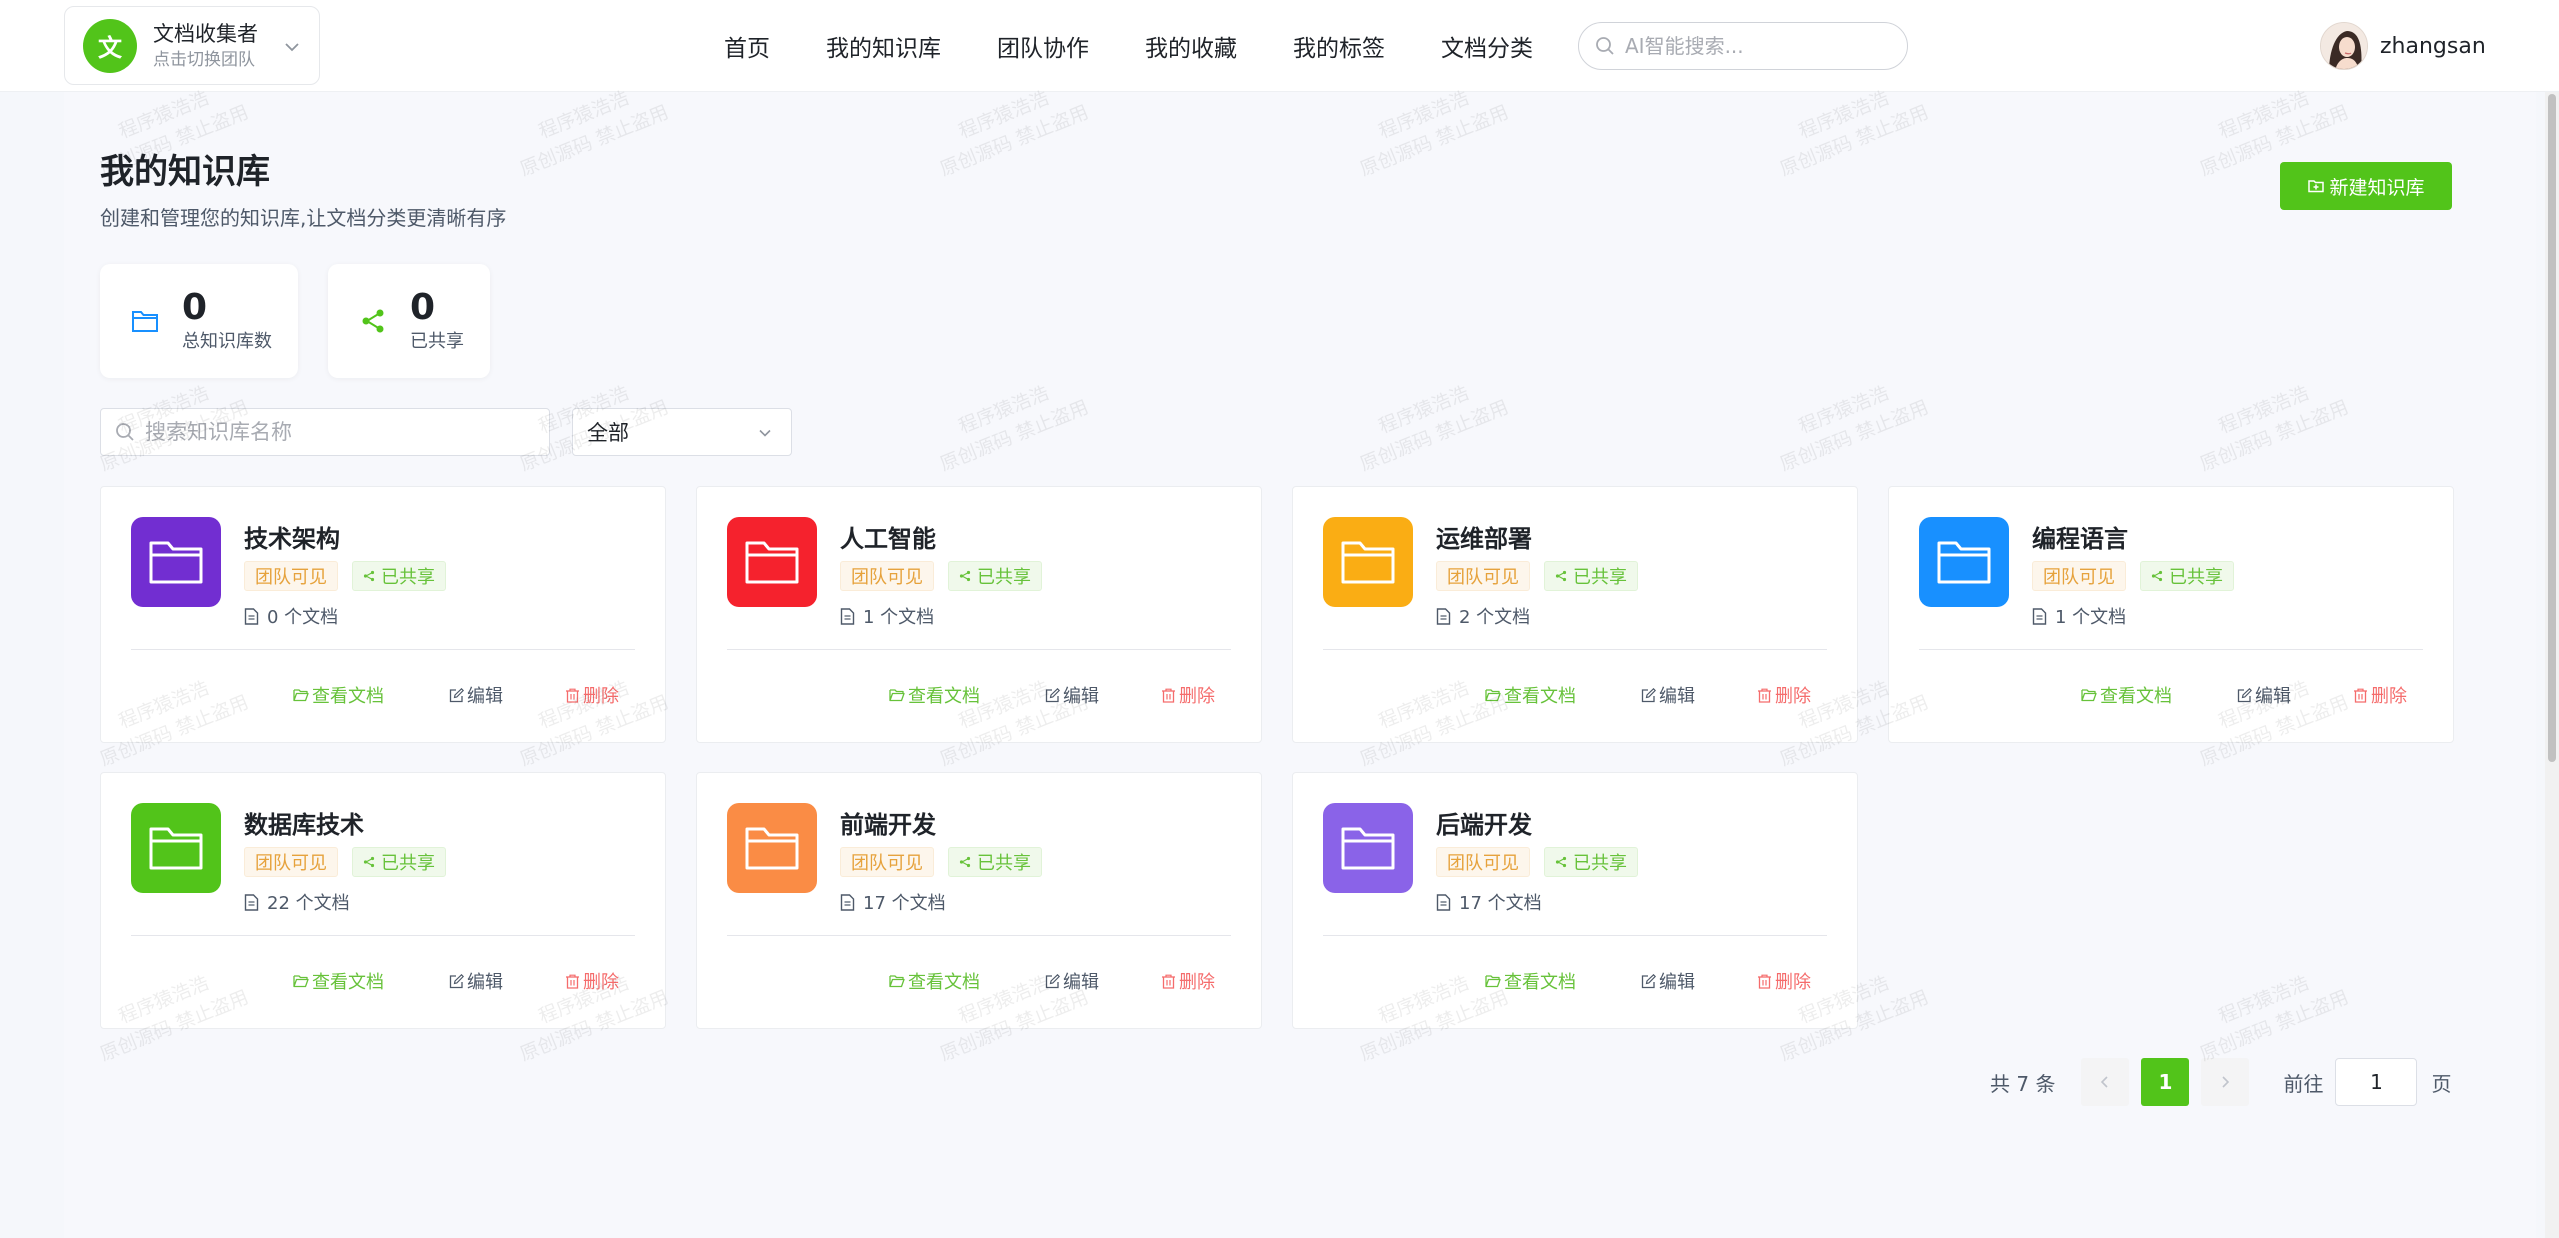  What do you see at coordinates (2316, 186) in the screenshot?
I see `add-folder-icon` at bounding box center [2316, 186].